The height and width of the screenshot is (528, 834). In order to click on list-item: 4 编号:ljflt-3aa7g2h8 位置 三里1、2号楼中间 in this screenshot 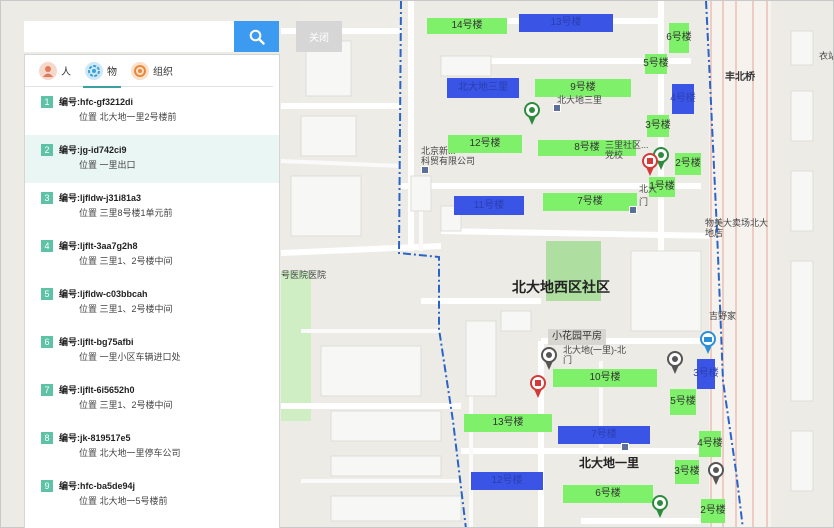, I will do `click(152, 255)`.